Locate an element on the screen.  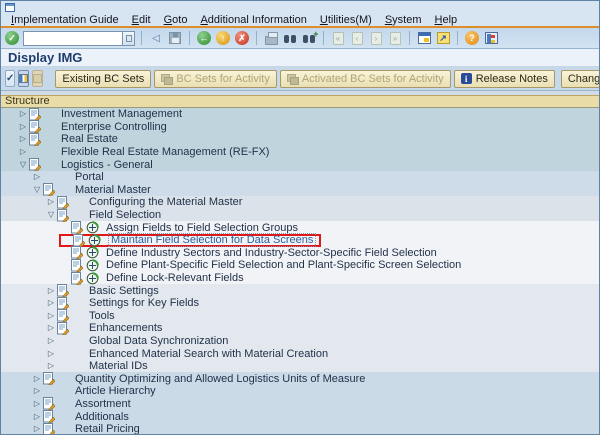
menu-utilities-m: Utilities(M) is located at coordinates (346, 20).